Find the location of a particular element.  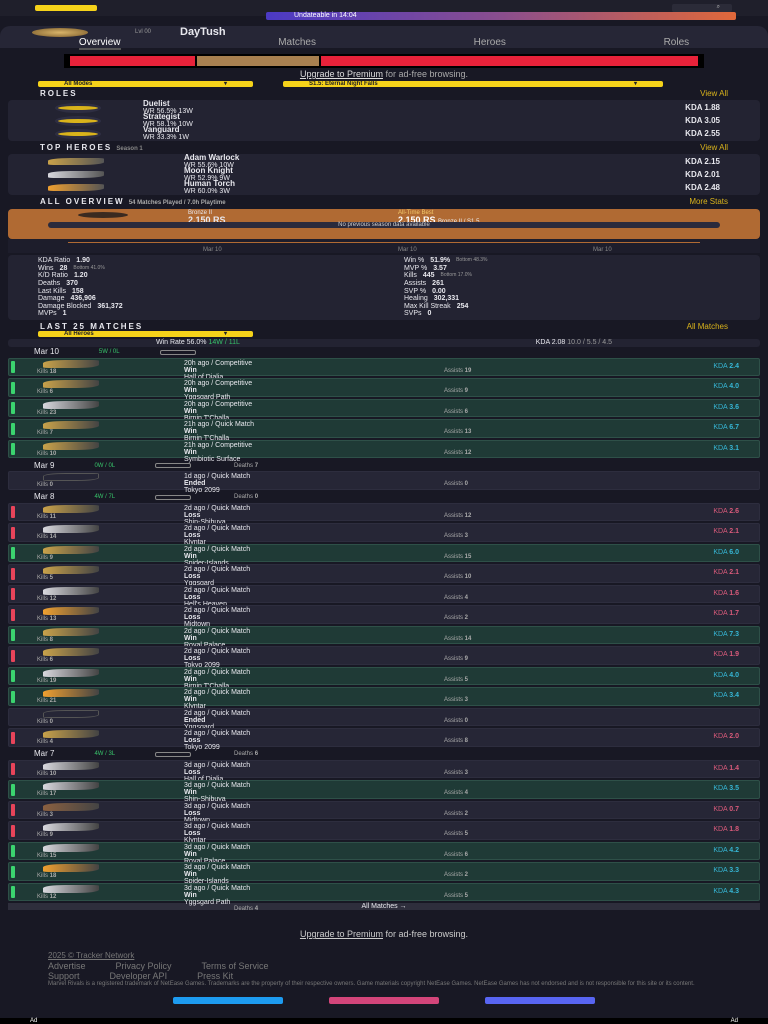

bottom-ad-left: Ad is located at coordinates (33, 1021).